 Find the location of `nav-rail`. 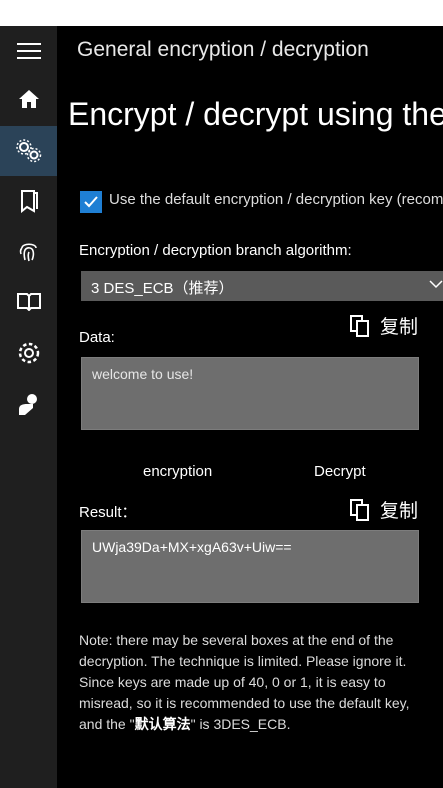

nav-rail is located at coordinates (28, 407).